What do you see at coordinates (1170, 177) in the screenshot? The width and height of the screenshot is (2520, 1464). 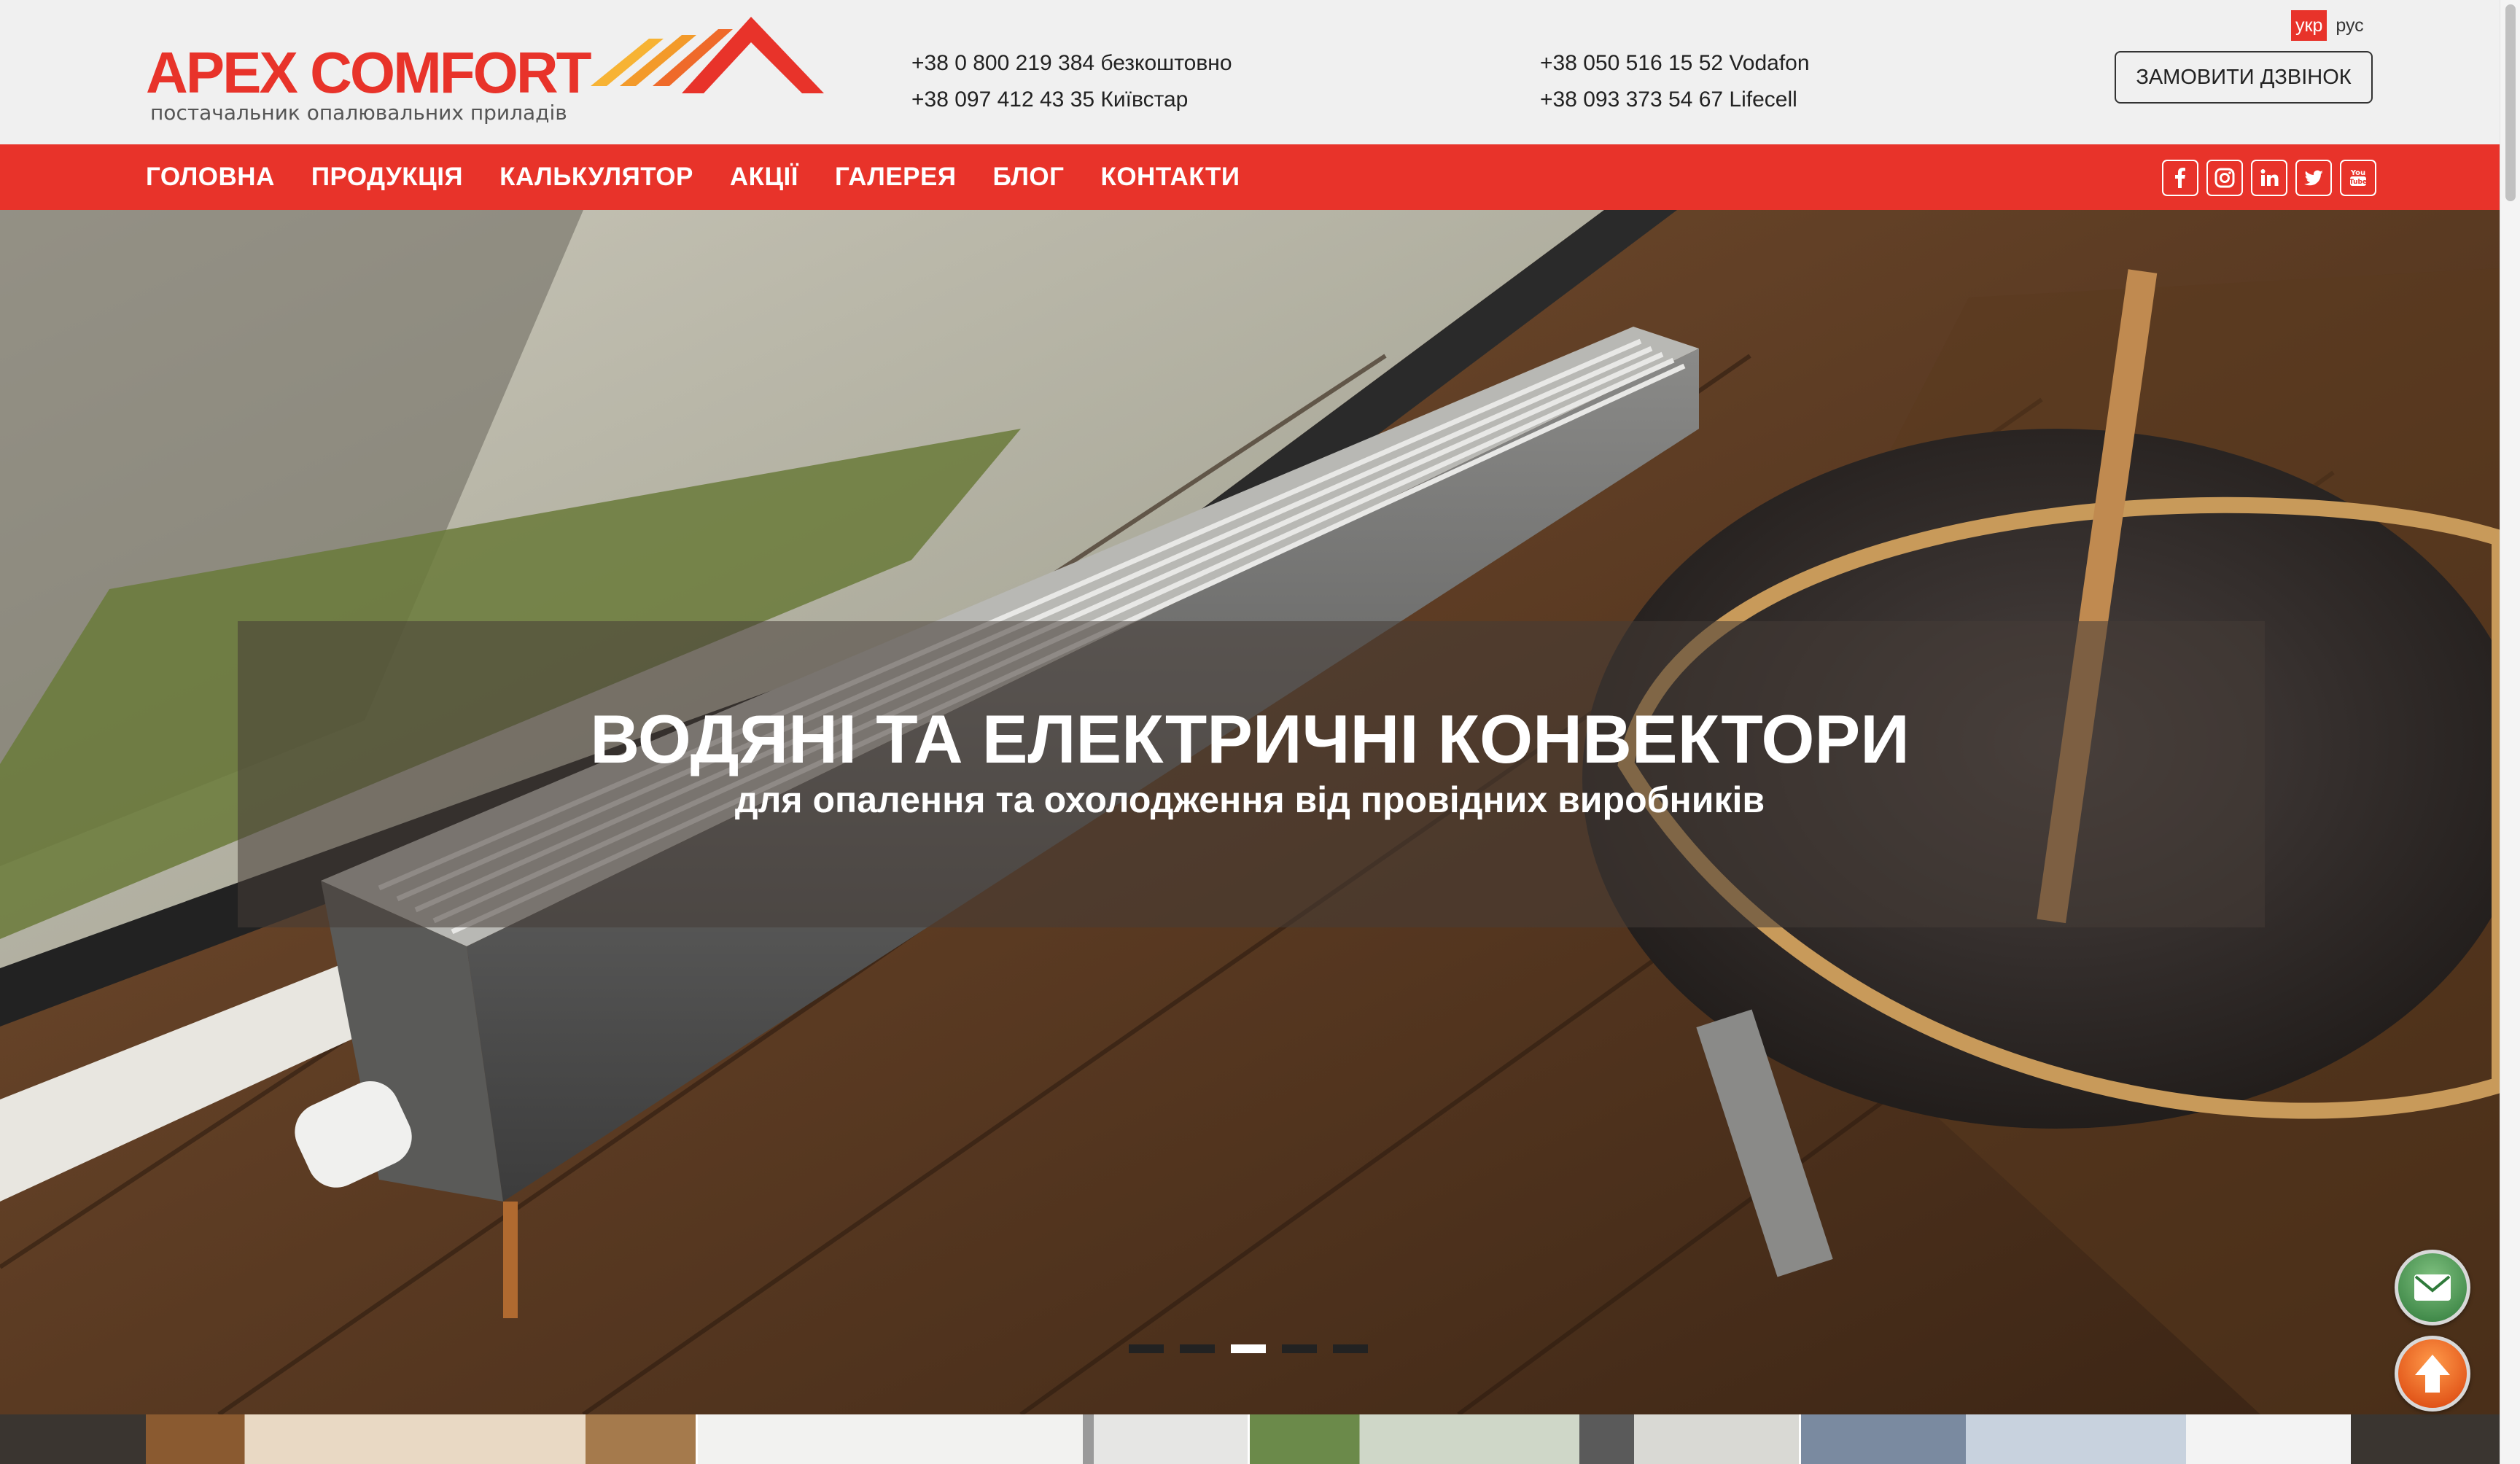 I see `nav-contacts: КОНТАКТИ` at bounding box center [1170, 177].